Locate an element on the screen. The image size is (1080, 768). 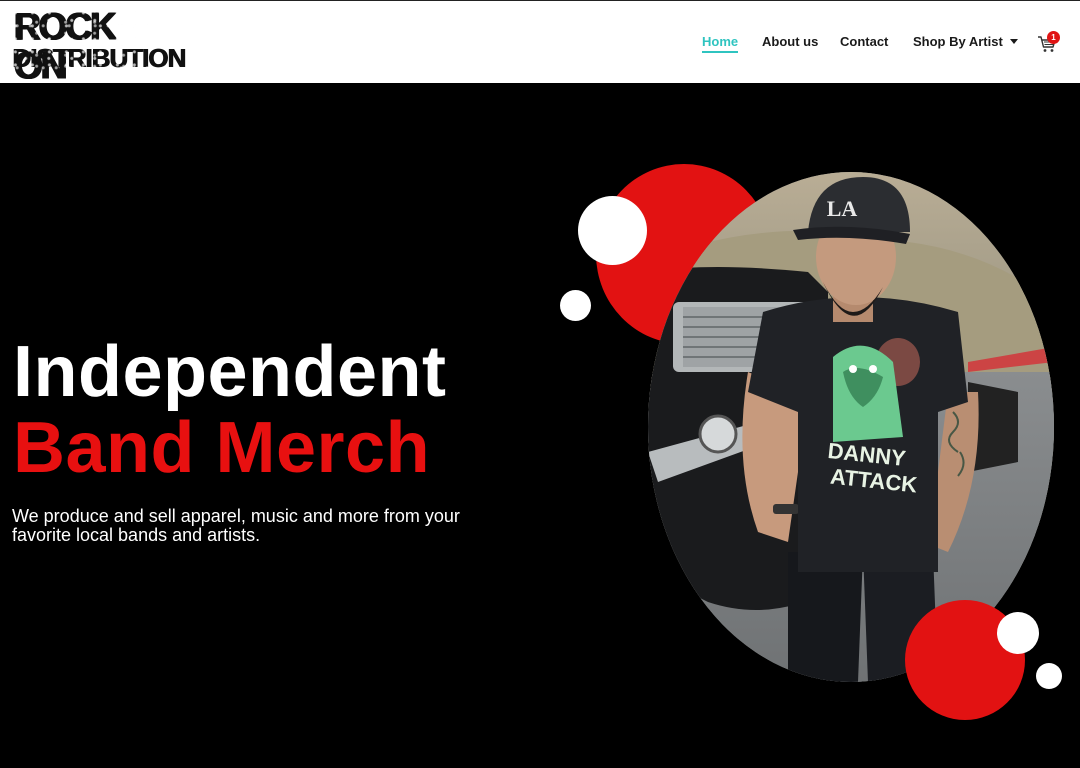
cap-logo: LA is located at coordinates (842, 208).